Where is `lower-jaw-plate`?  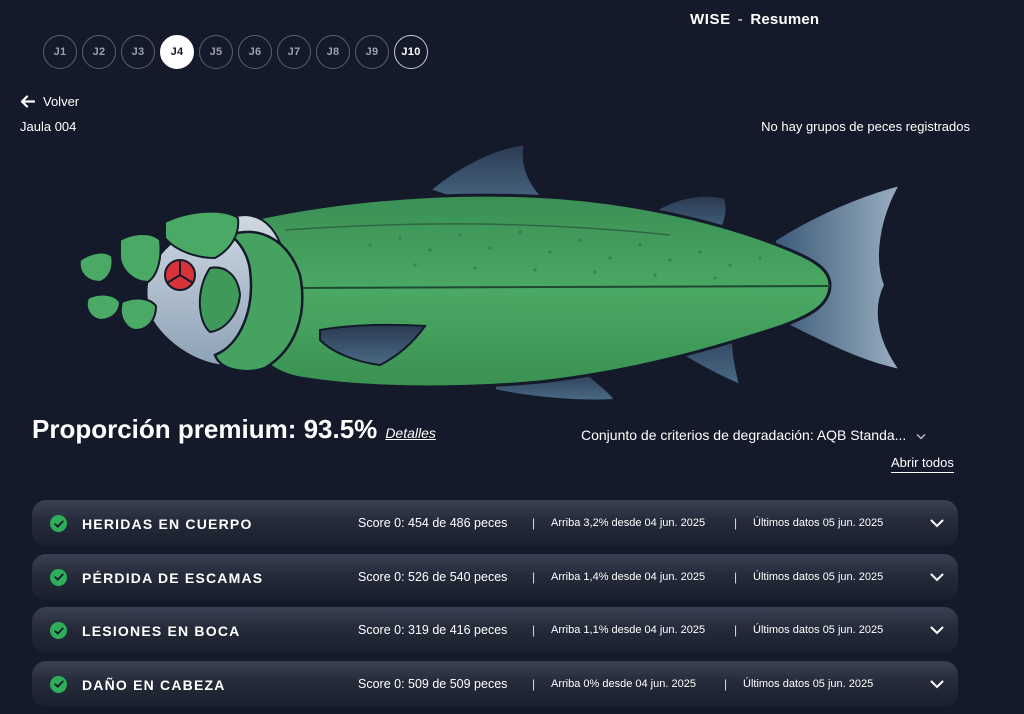 lower-jaw-plate is located at coordinates (103, 307).